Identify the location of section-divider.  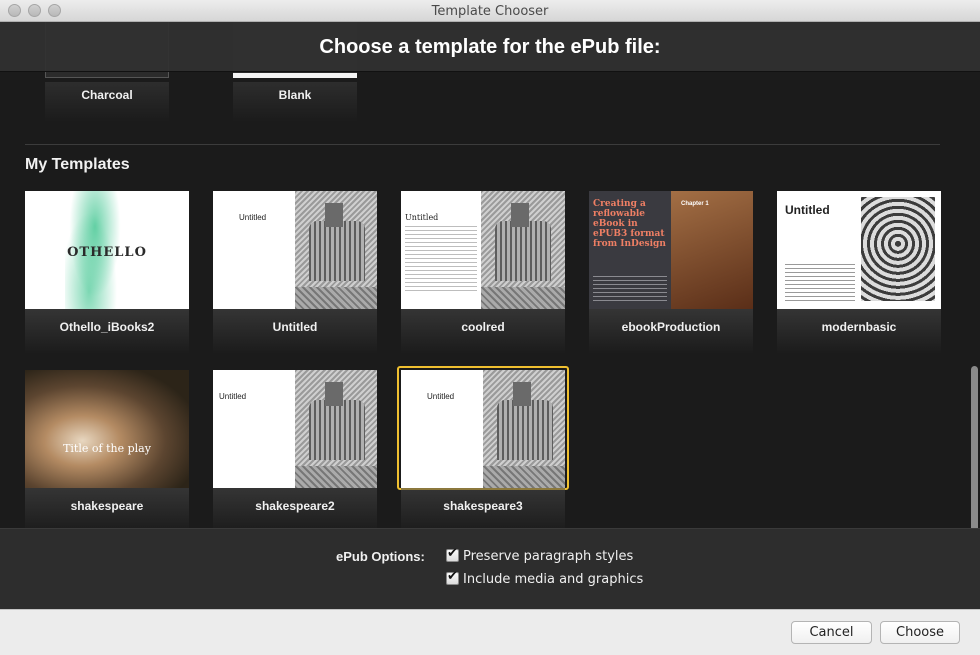
(482, 144).